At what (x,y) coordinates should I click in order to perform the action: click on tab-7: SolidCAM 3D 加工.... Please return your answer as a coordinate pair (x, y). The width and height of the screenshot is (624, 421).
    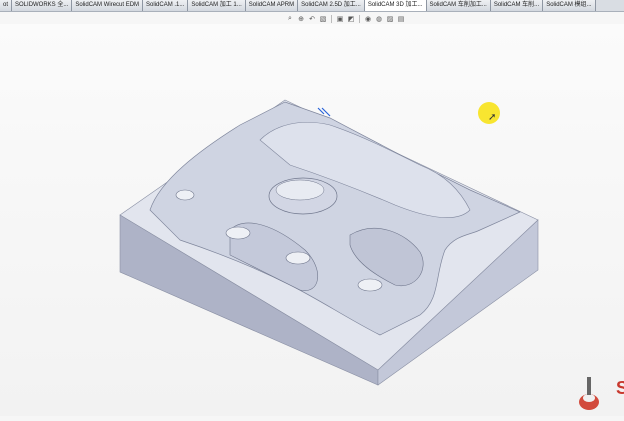
    Looking at the image, I should click on (395, 5).